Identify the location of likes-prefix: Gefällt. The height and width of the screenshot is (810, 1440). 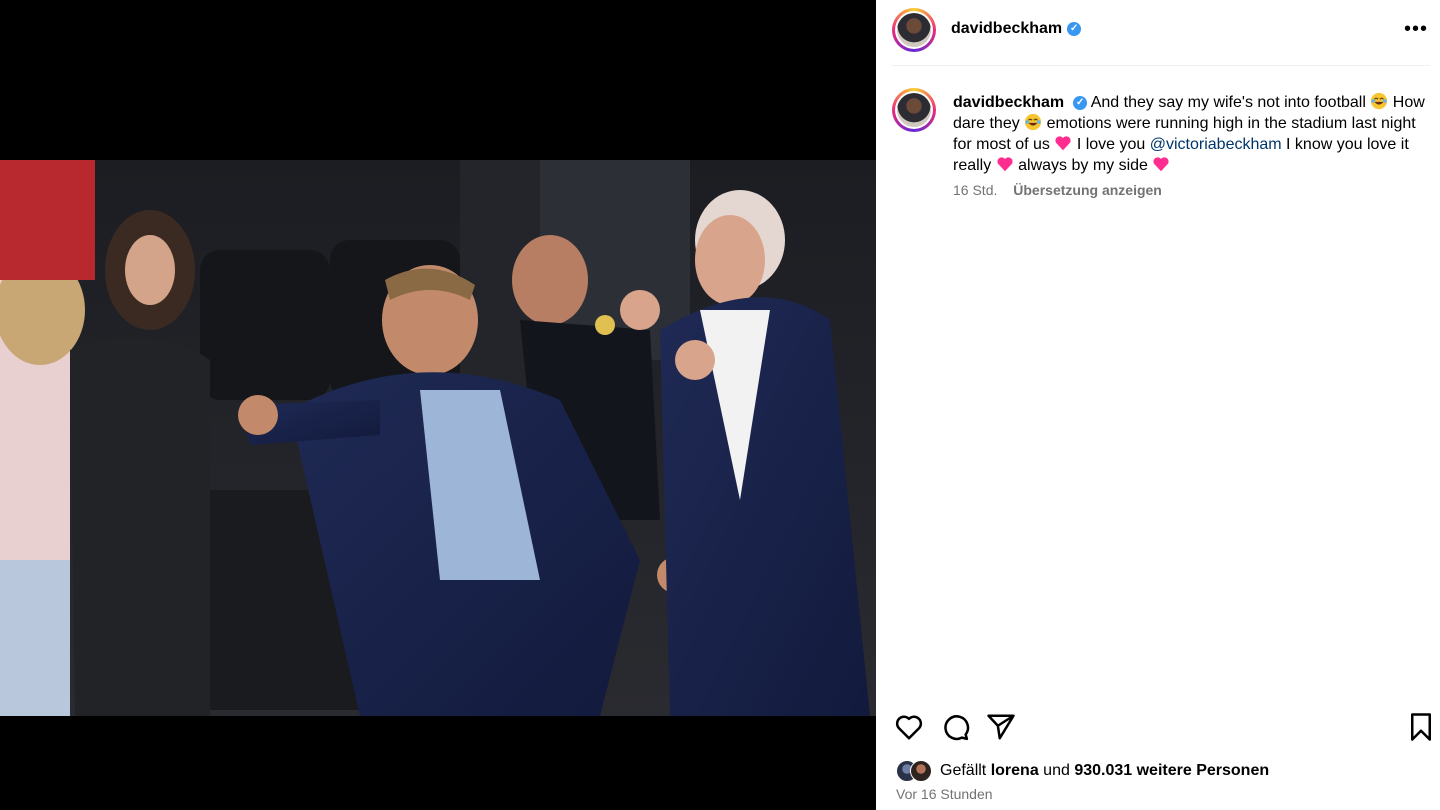
(963, 770).